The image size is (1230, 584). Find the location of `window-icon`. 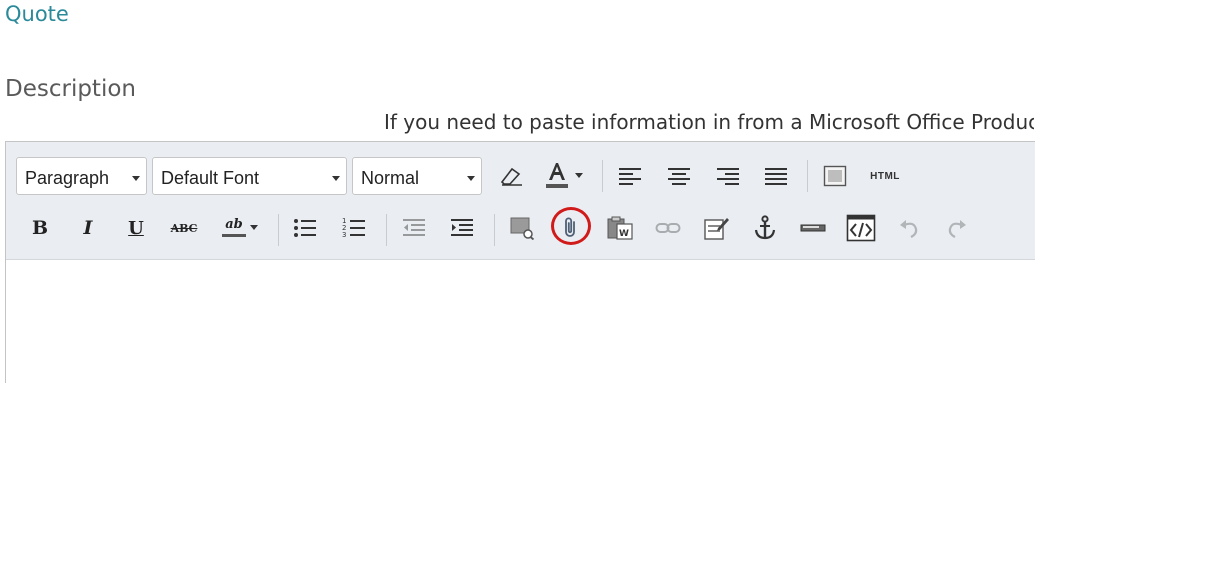

window-icon is located at coordinates (835, 176).